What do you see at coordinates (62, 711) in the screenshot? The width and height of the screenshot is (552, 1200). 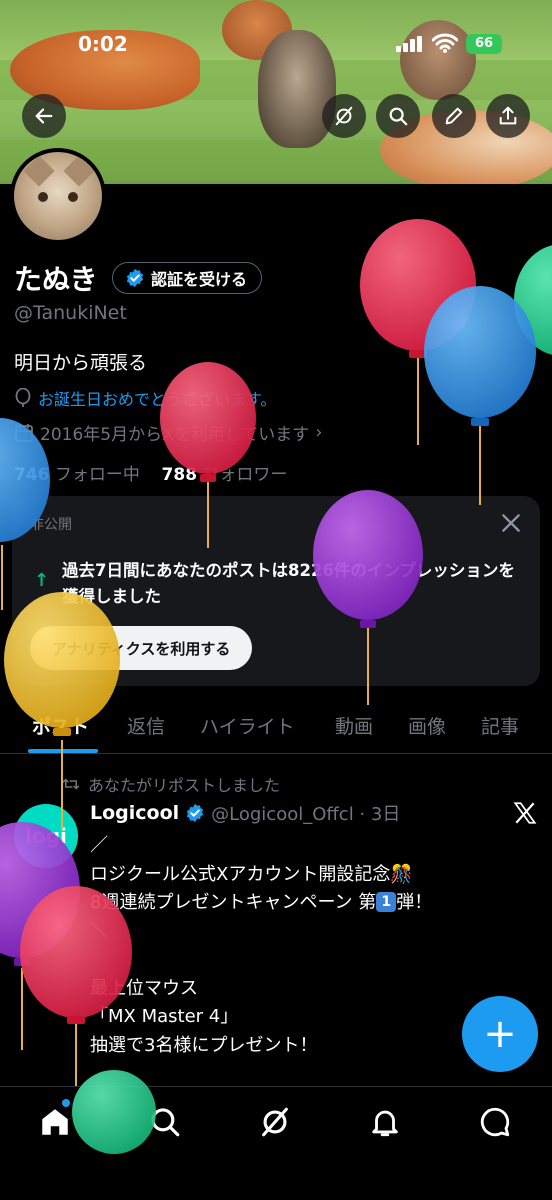 I see `balloon-yellow` at bounding box center [62, 711].